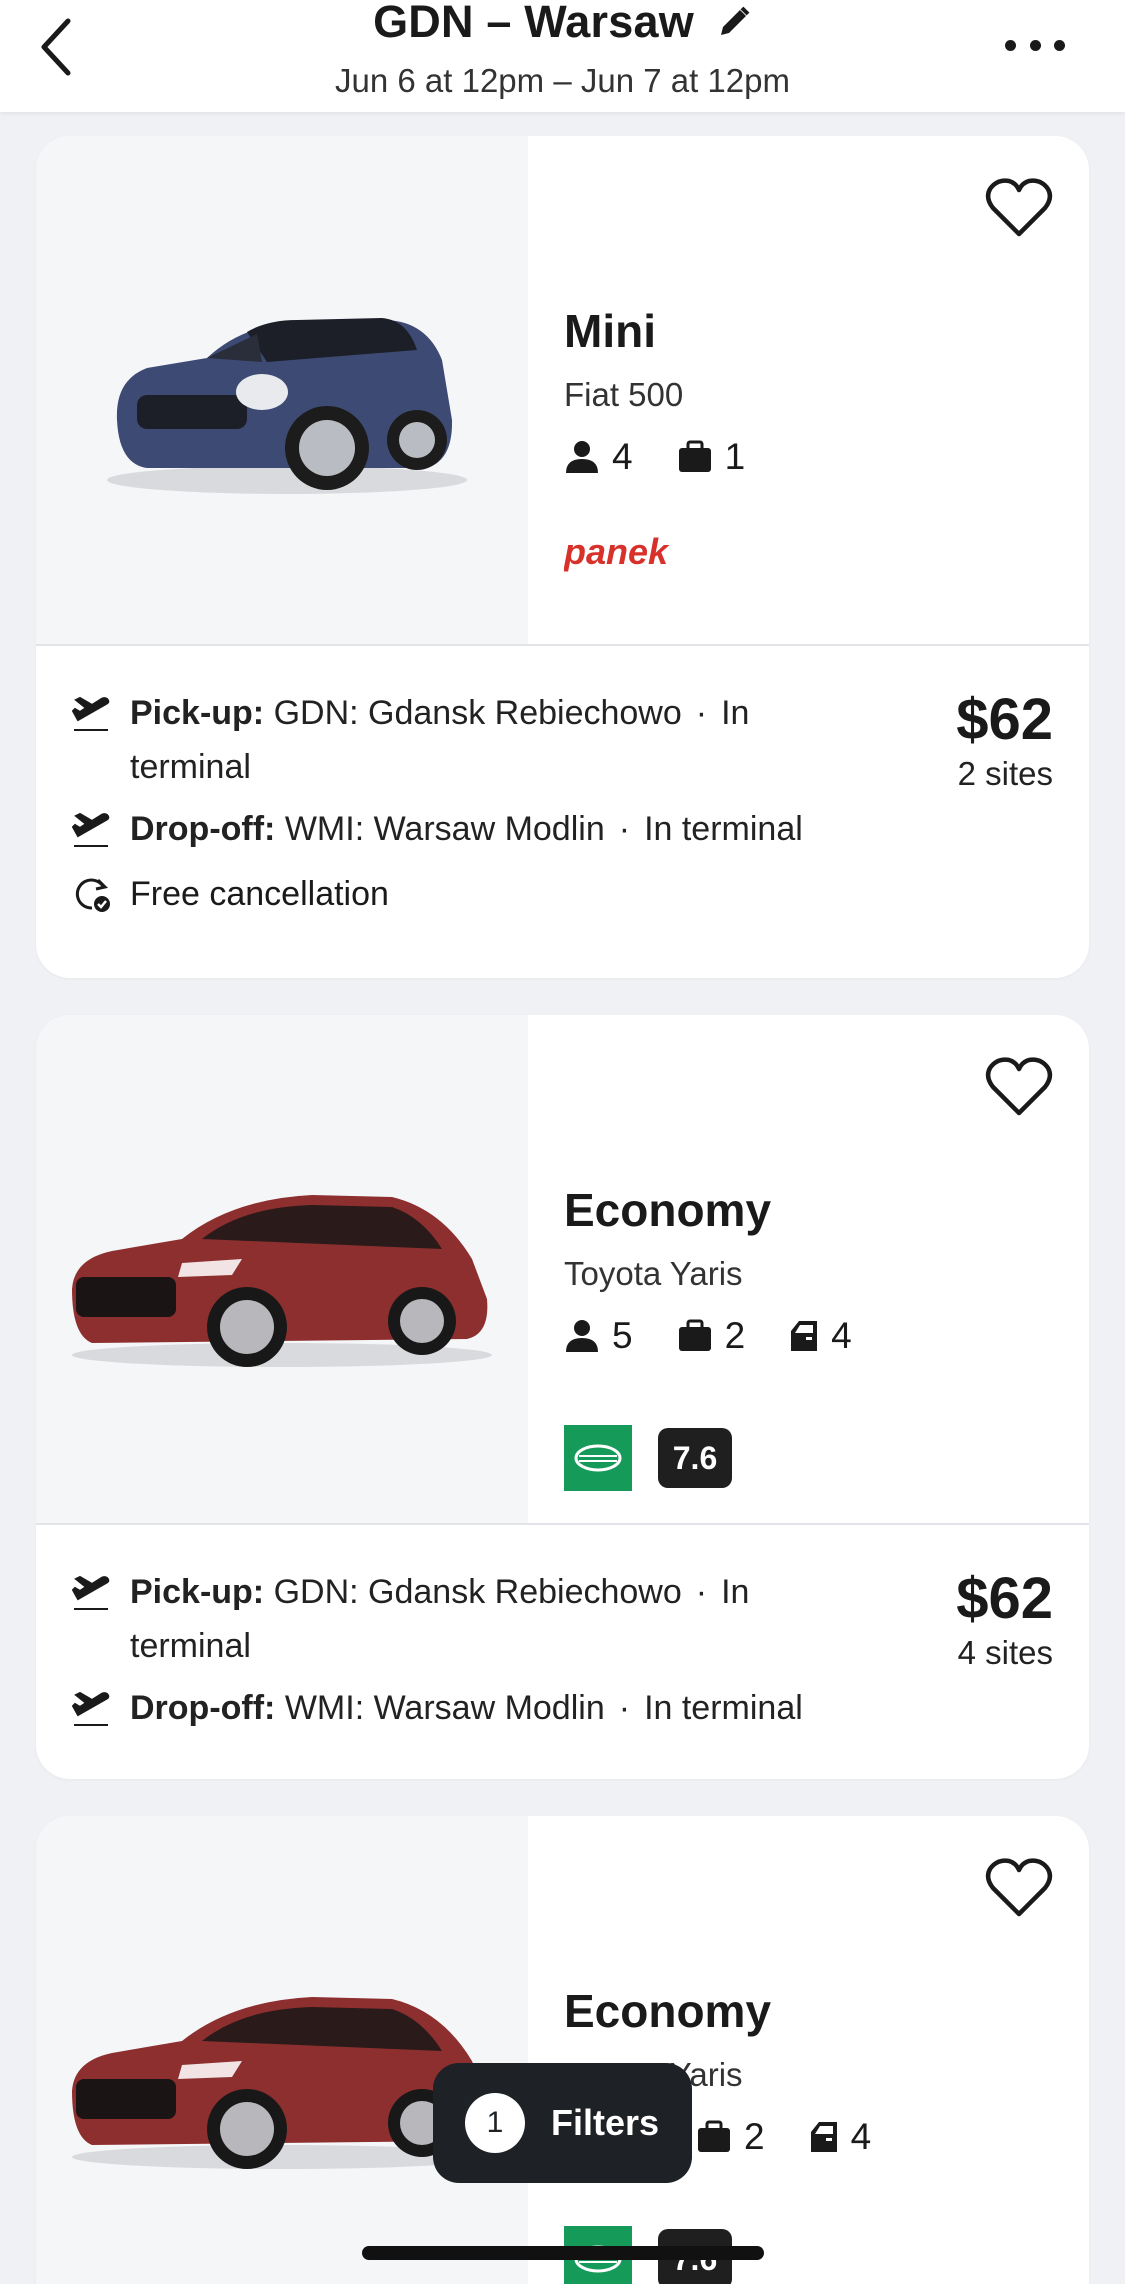  I want to click on bag-count: 1, so click(735, 456).